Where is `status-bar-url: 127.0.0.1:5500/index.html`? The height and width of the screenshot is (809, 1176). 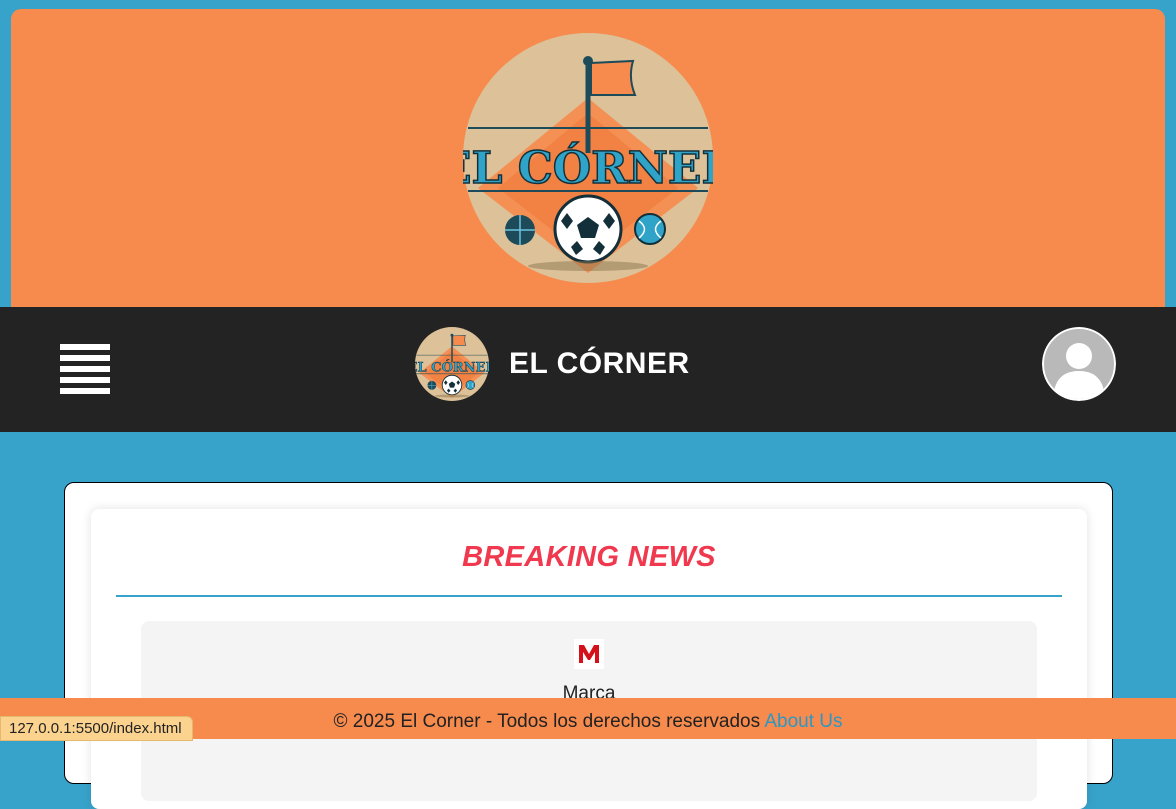
status-bar-url: 127.0.0.1:5500/index.html is located at coordinates (96, 728).